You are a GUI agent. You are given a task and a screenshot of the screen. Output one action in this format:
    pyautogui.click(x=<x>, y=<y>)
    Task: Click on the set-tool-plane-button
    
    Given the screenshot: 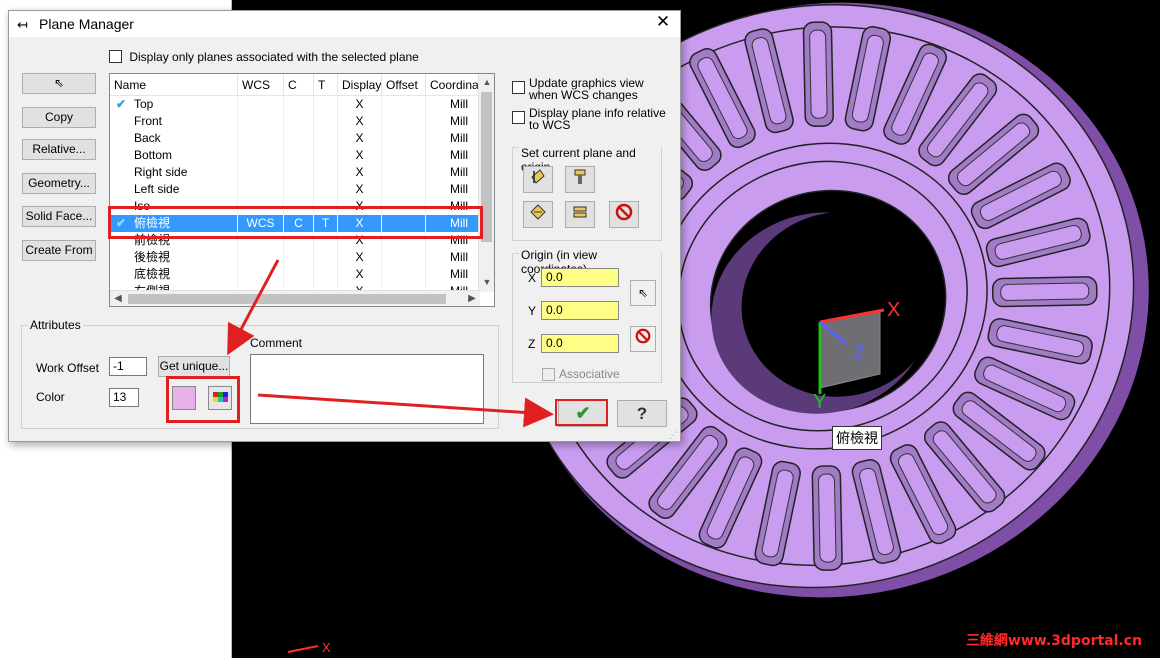 What is the action you would take?
    pyautogui.click(x=580, y=179)
    